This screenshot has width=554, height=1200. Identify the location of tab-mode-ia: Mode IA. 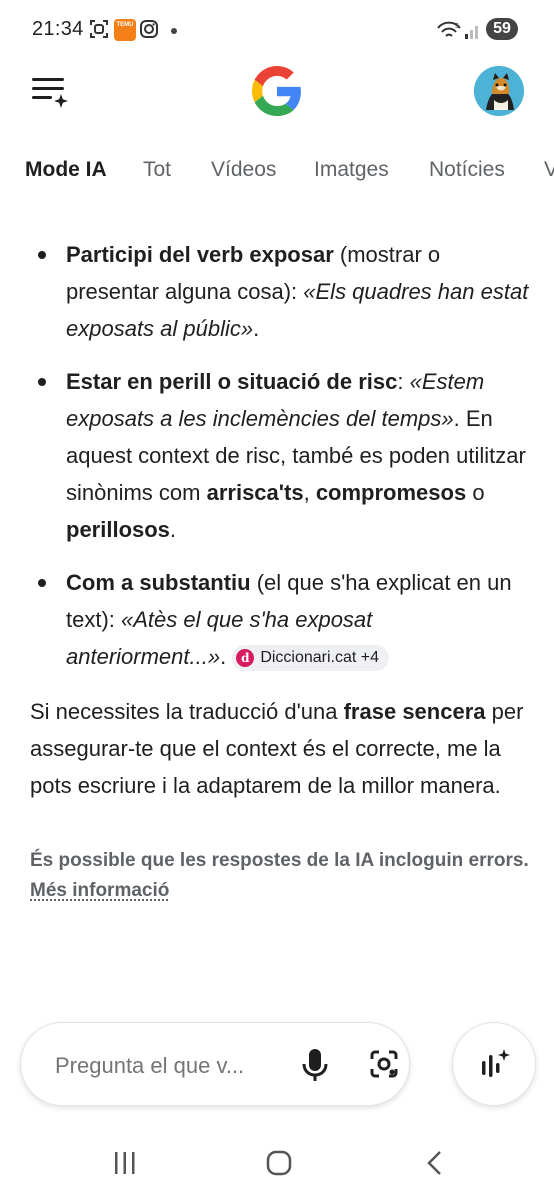
(66, 170).